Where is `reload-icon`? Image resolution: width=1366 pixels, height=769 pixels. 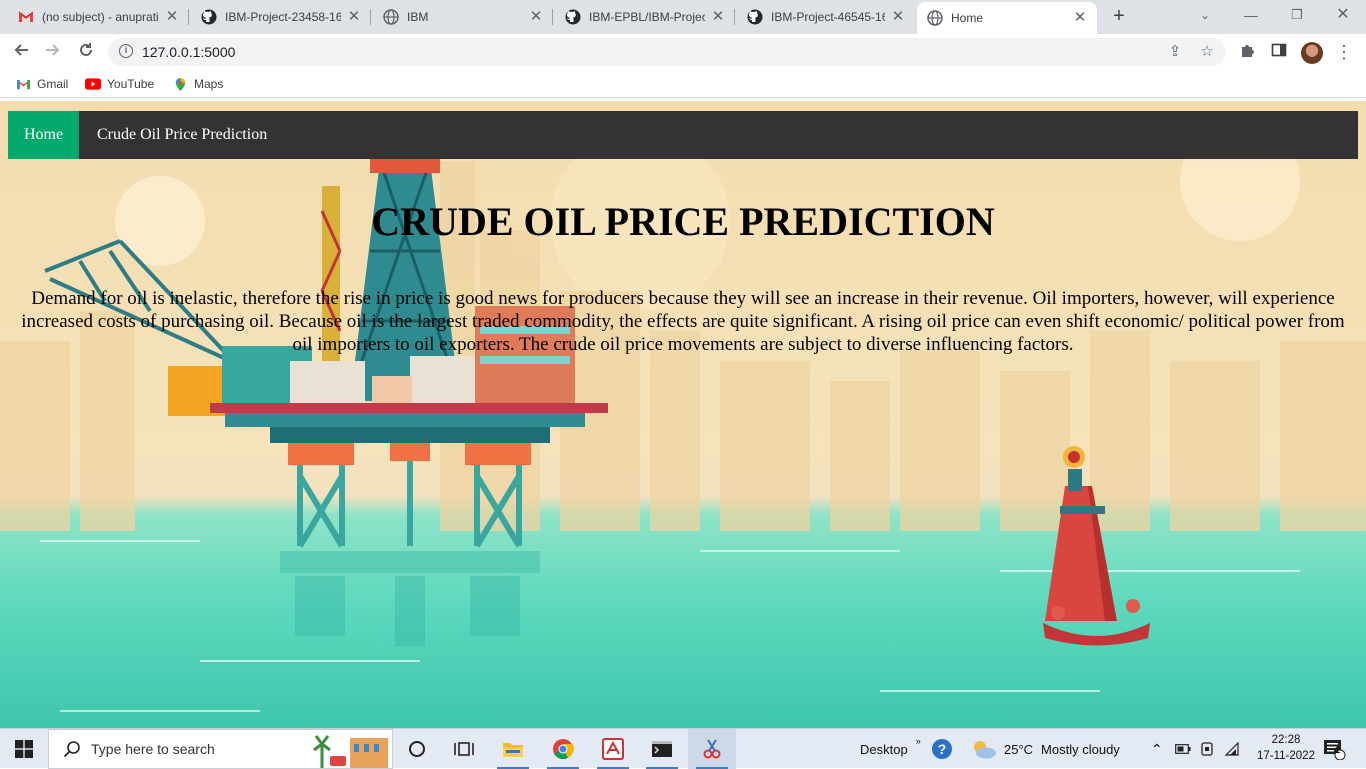 reload-icon is located at coordinates (86, 49).